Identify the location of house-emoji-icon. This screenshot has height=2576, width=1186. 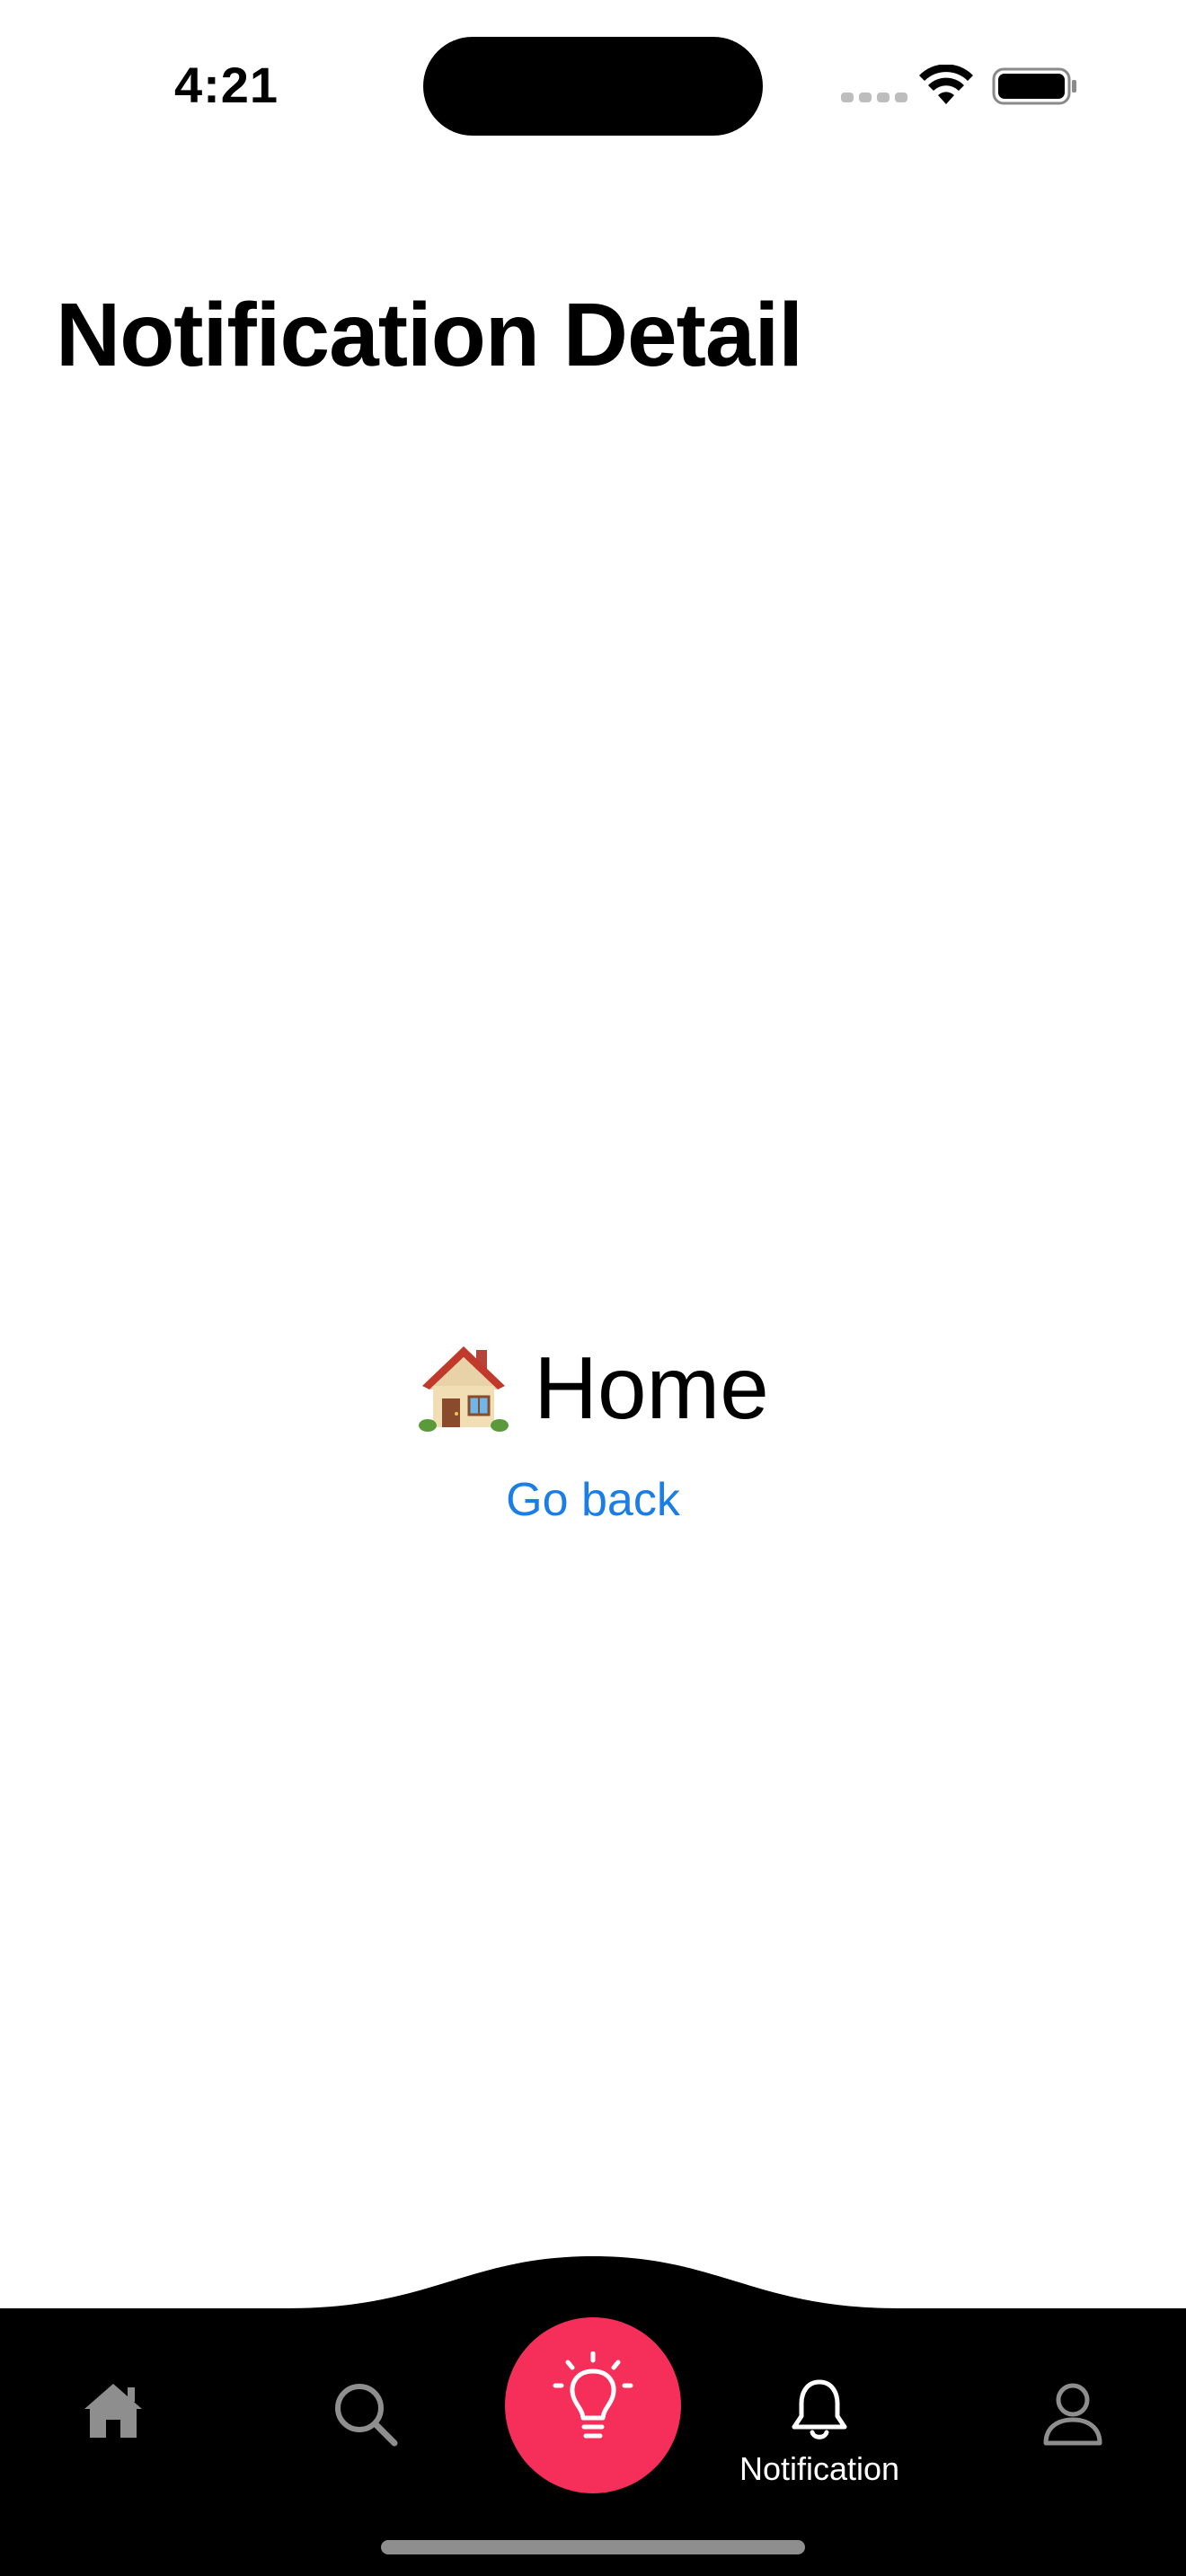
(464, 1389).